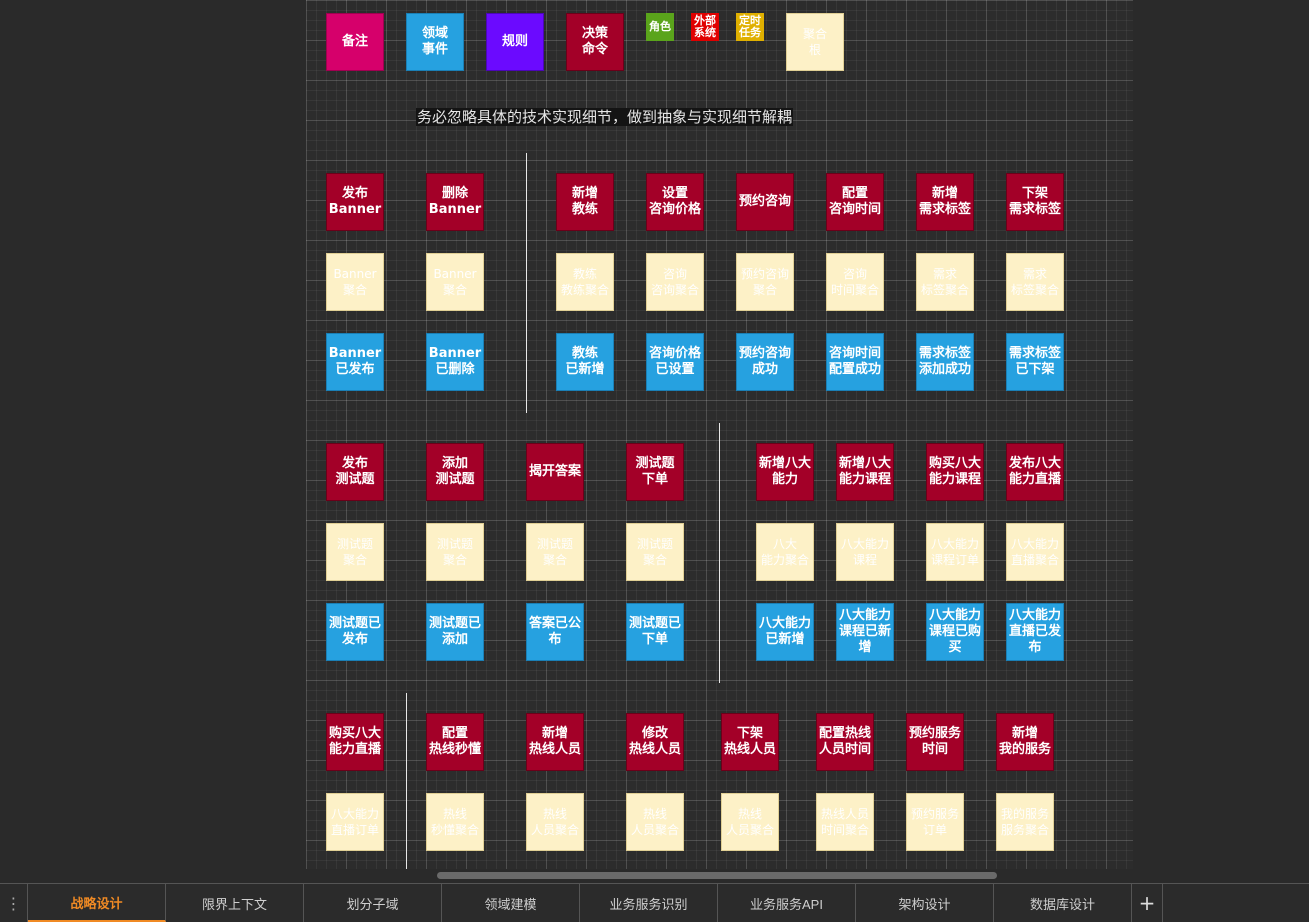 This screenshot has height=922, width=1309. What do you see at coordinates (1025, 742) in the screenshot?
I see `command-note: 新增 我的服务` at bounding box center [1025, 742].